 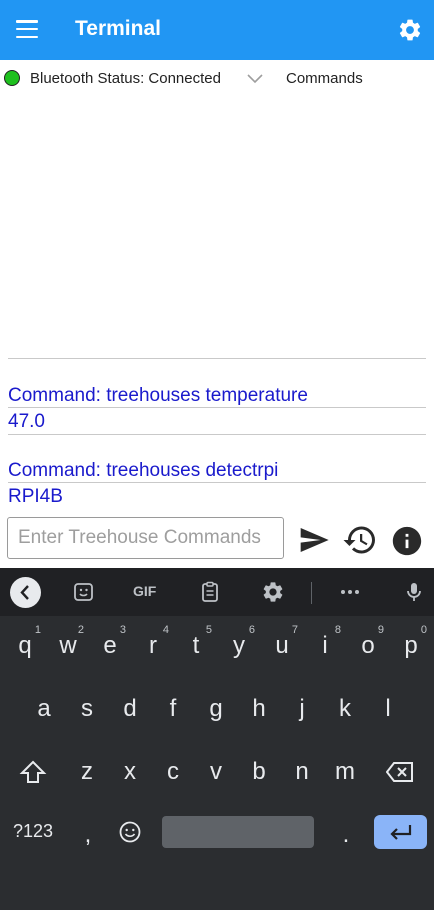 I want to click on mic-icon, so click(x=414, y=592).